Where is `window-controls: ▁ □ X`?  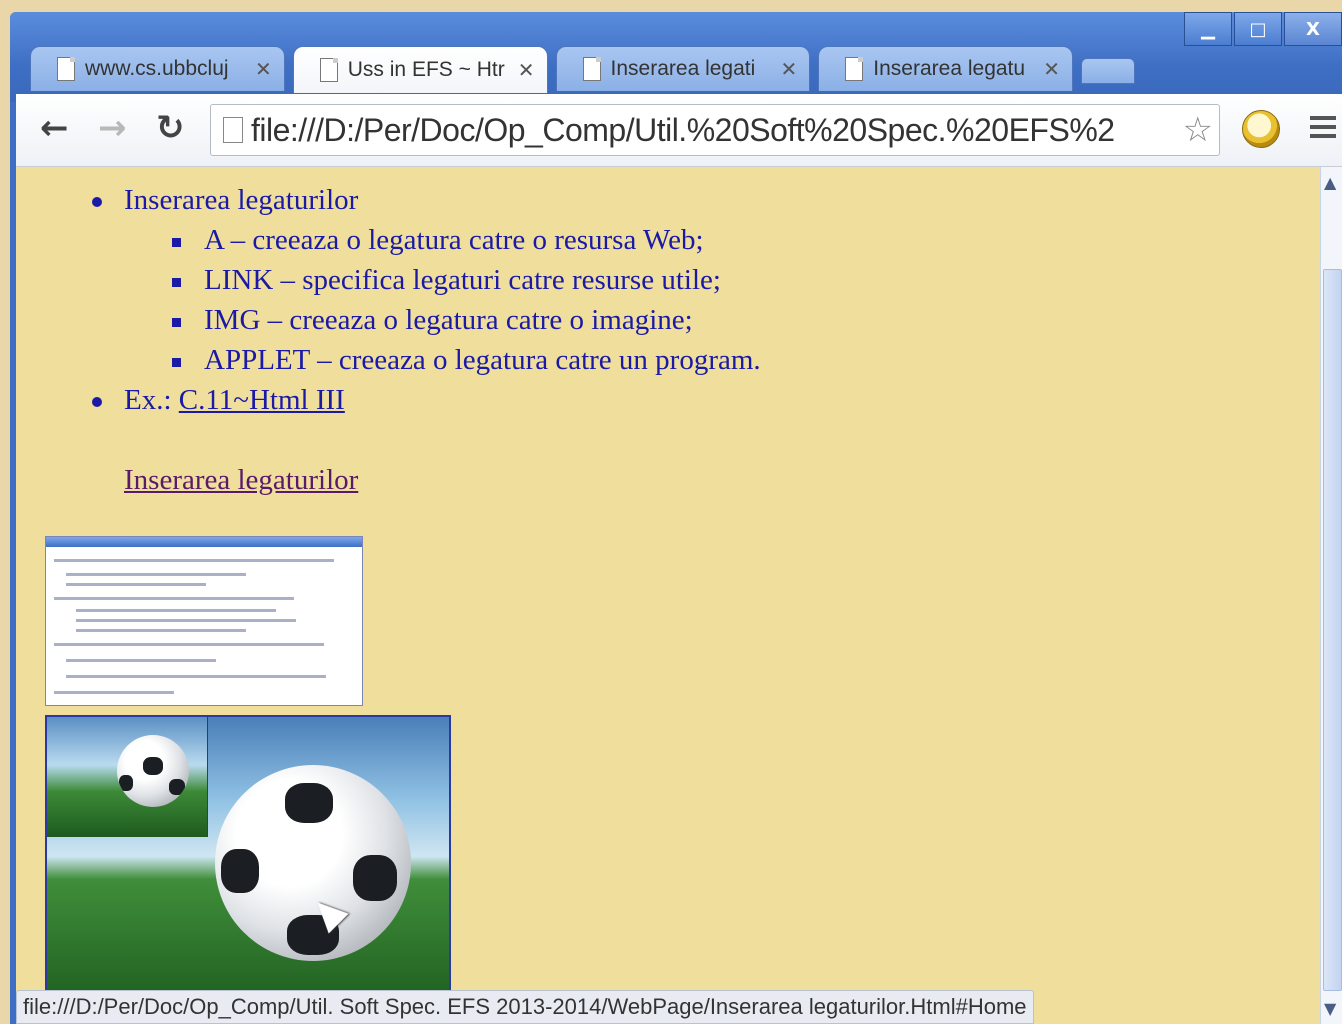
window-controls: ▁ □ X is located at coordinates (1262, 29).